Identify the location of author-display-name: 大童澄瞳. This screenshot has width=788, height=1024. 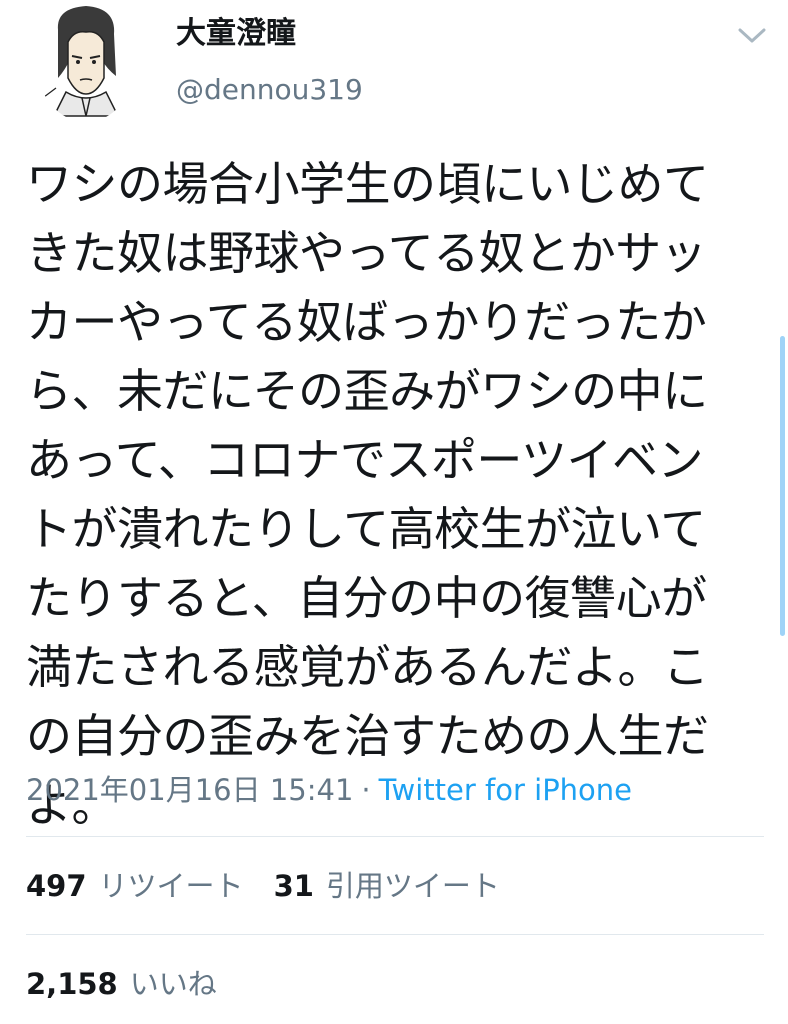
(236, 34).